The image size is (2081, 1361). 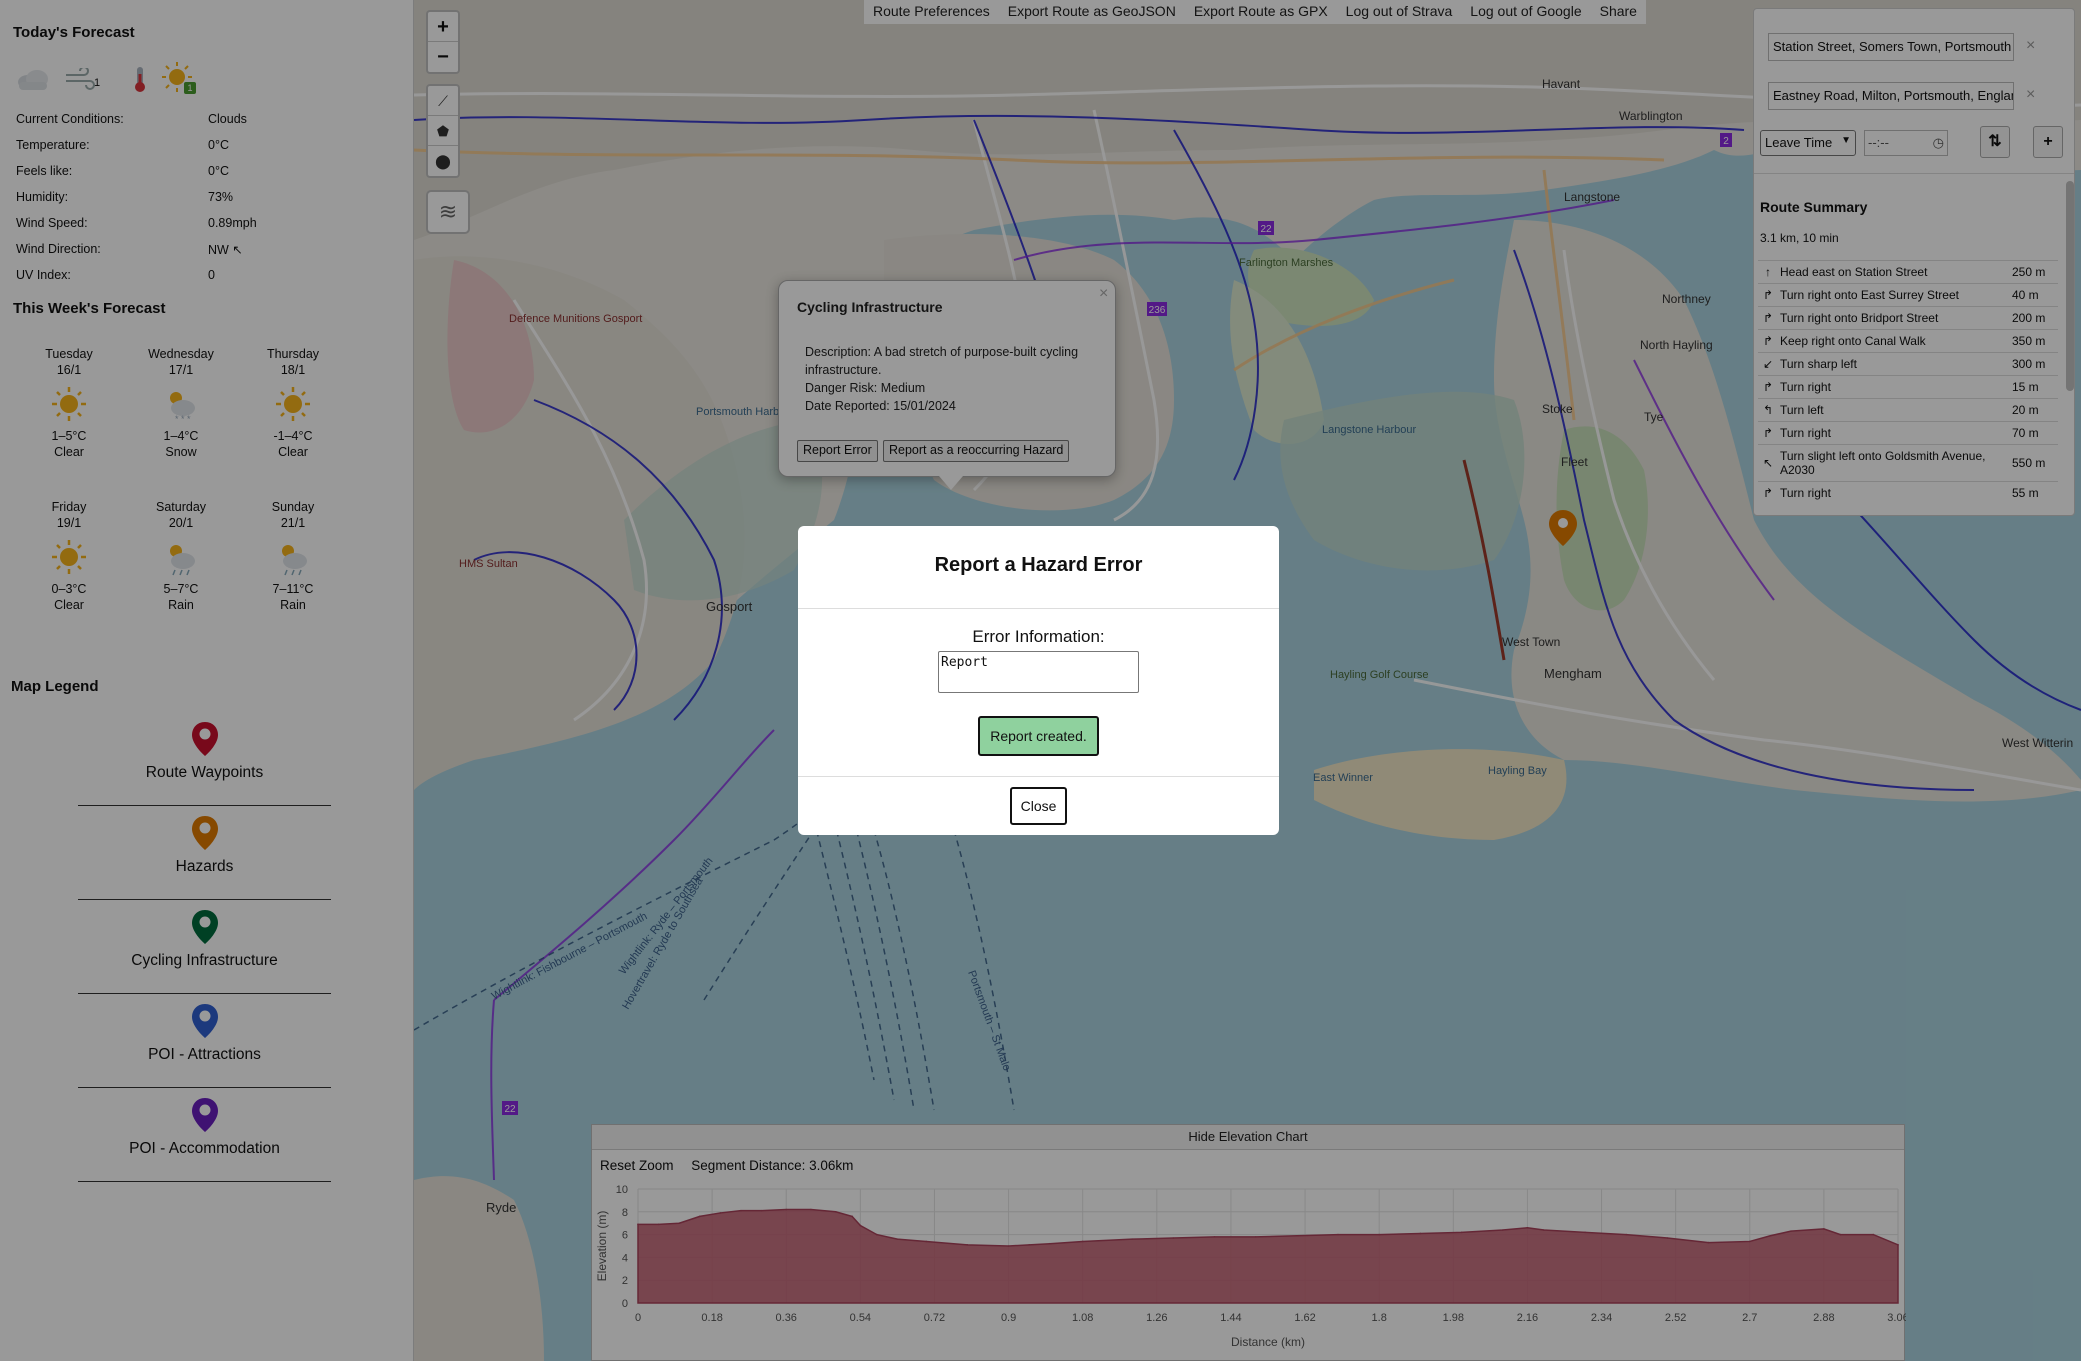 What do you see at coordinates (1038, 776) in the screenshot?
I see `modal-divider-bottom` at bounding box center [1038, 776].